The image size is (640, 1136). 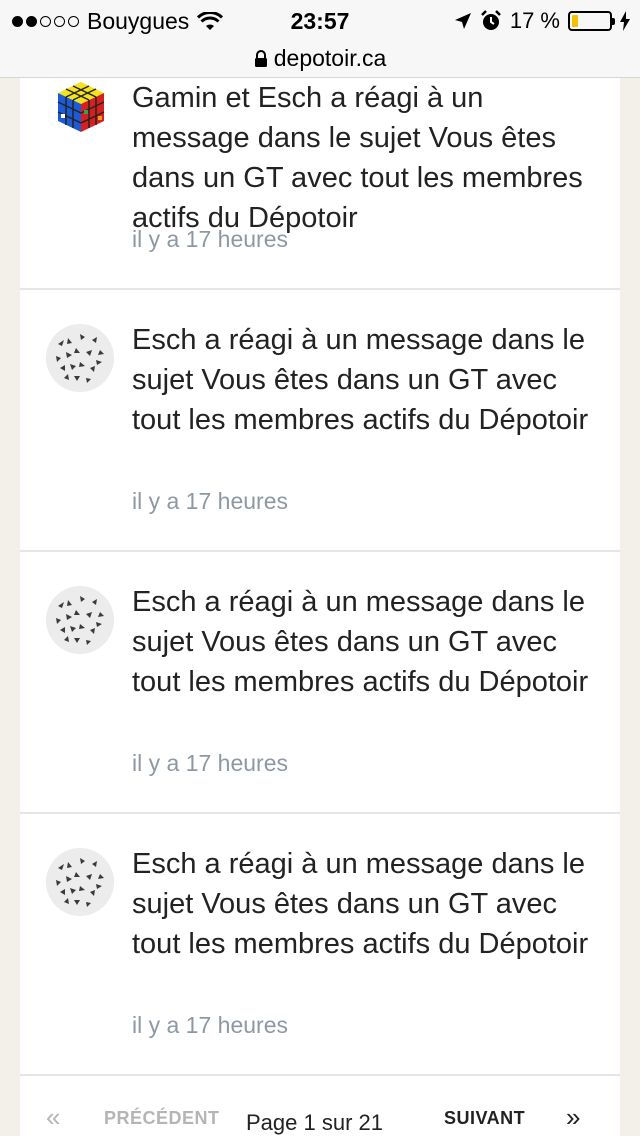 What do you see at coordinates (53, 1117) in the screenshot?
I see `previous-arrow-icon: «` at bounding box center [53, 1117].